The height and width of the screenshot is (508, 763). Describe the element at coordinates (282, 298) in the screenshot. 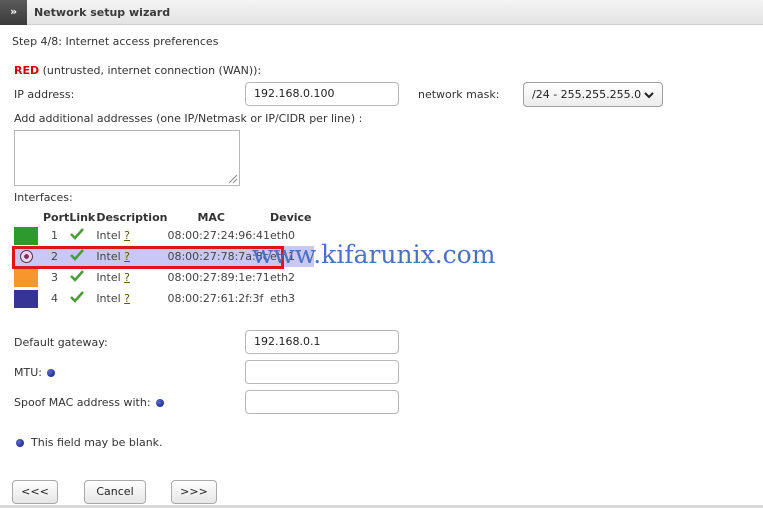

I see `device-name: eth3` at that location.